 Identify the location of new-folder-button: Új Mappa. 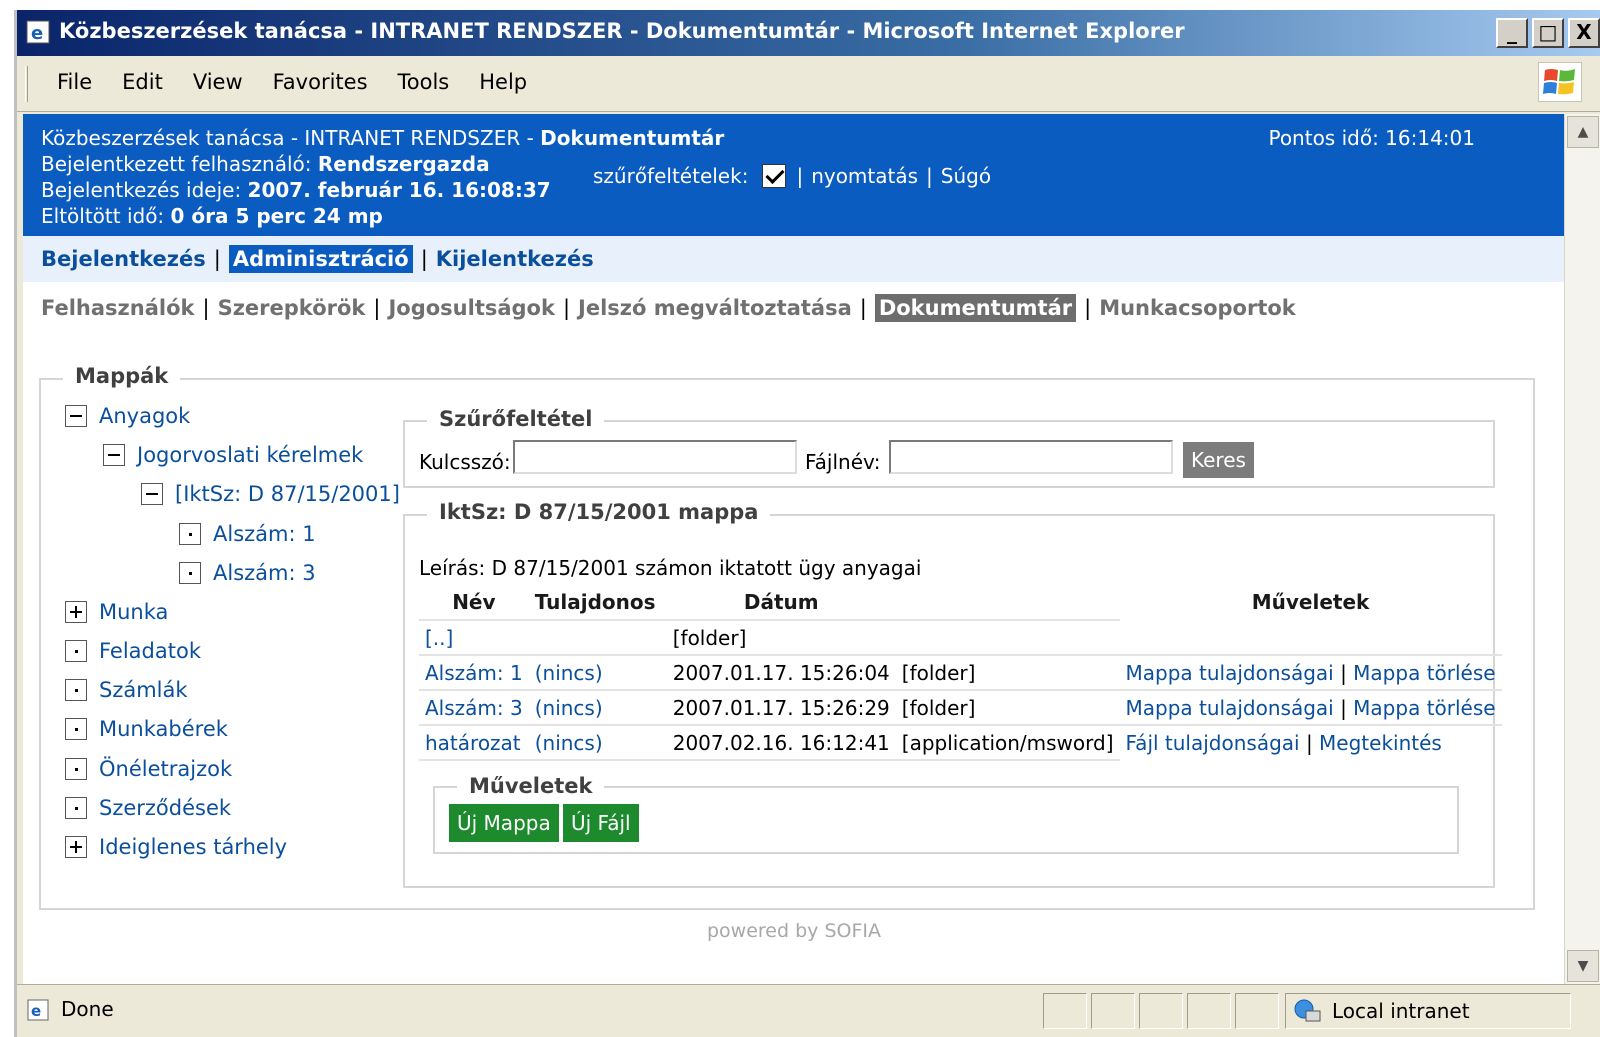
(504, 823).